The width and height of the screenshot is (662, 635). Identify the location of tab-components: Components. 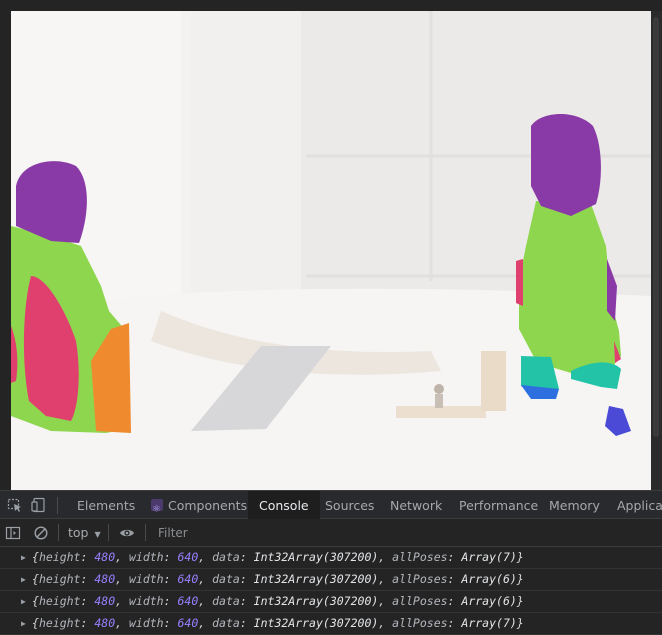
(199, 507).